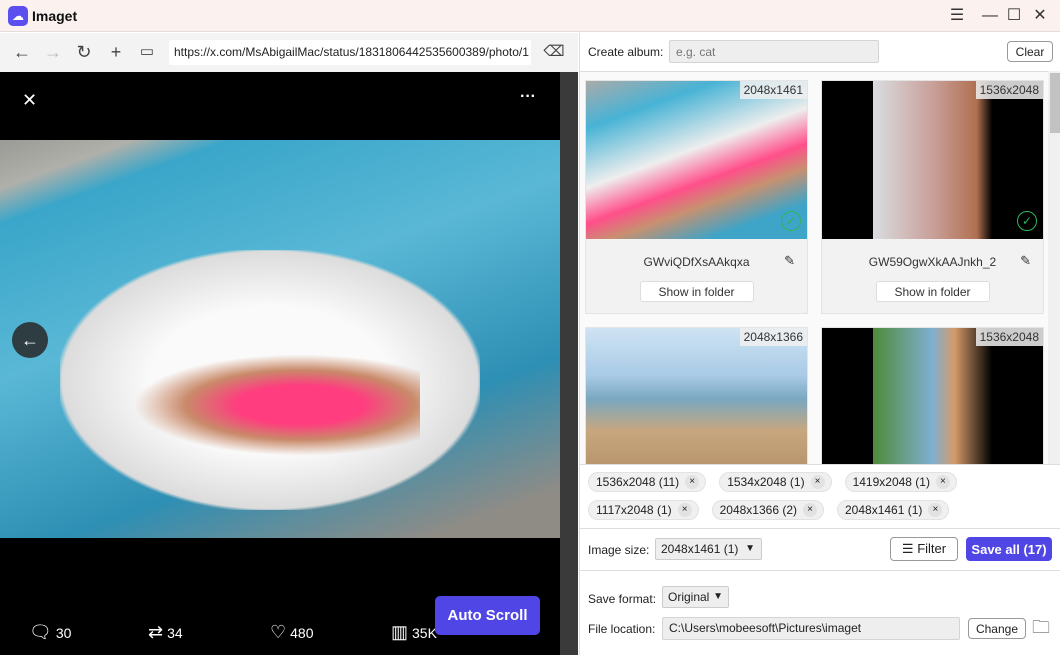 Image resolution: width=1060 pixels, height=655 pixels. I want to click on save-format-select: Original ▼, so click(695, 597).